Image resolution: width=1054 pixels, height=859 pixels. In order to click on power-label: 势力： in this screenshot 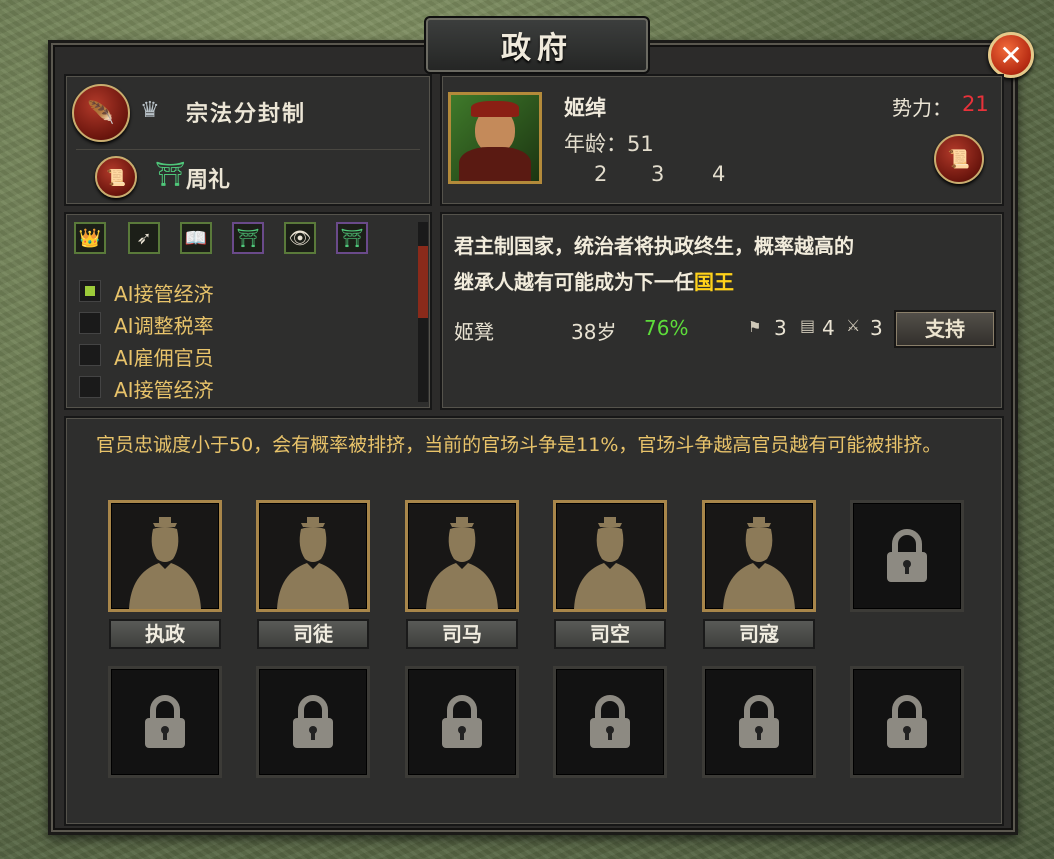, I will do `click(922, 108)`.